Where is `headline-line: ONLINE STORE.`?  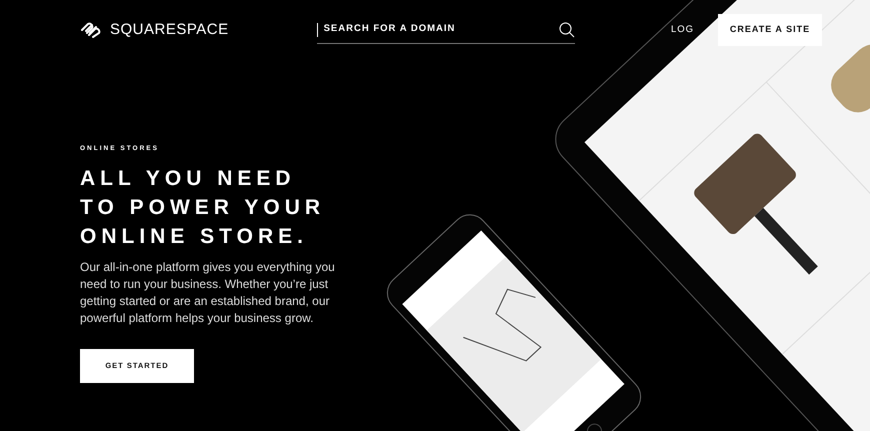 headline-line: ONLINE STORE. is located at coordinates (194, 237).